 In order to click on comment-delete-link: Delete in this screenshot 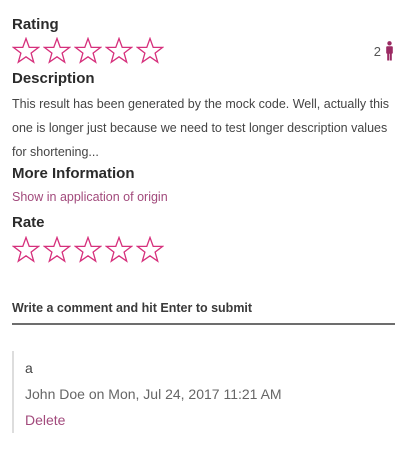, I will do `click(45, 420)`.